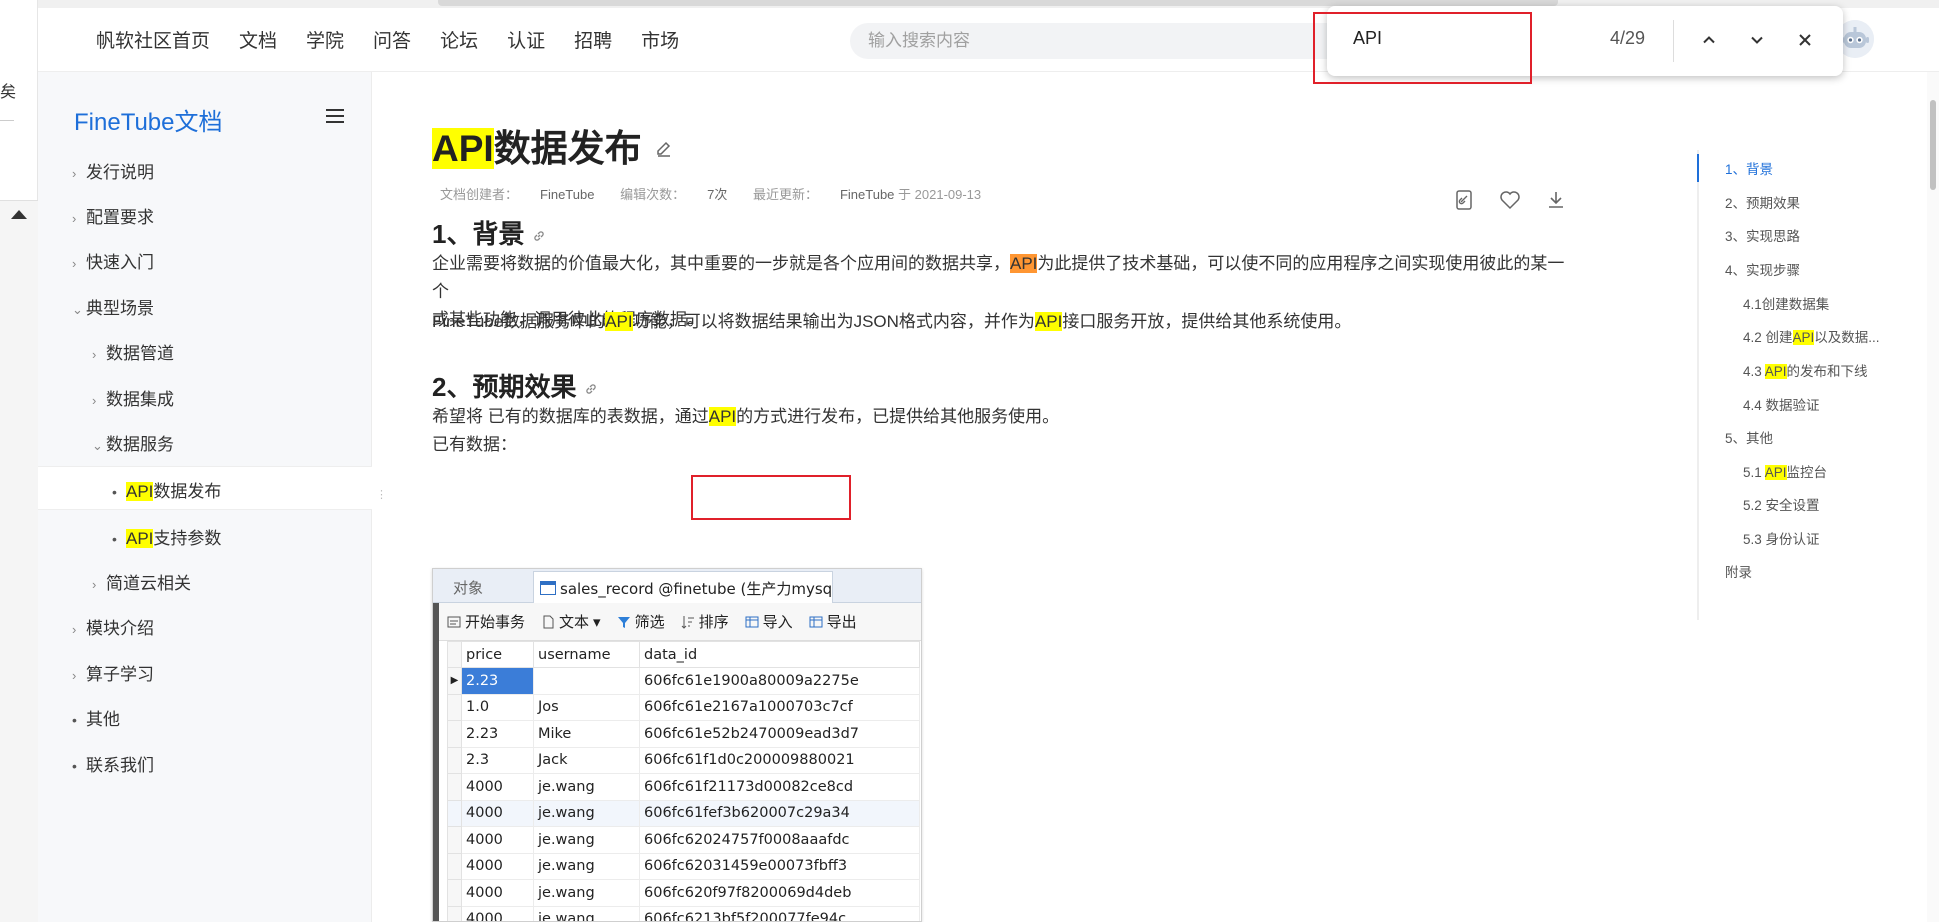  I want to click on favorite-heart-icon, so click(1510, 200).